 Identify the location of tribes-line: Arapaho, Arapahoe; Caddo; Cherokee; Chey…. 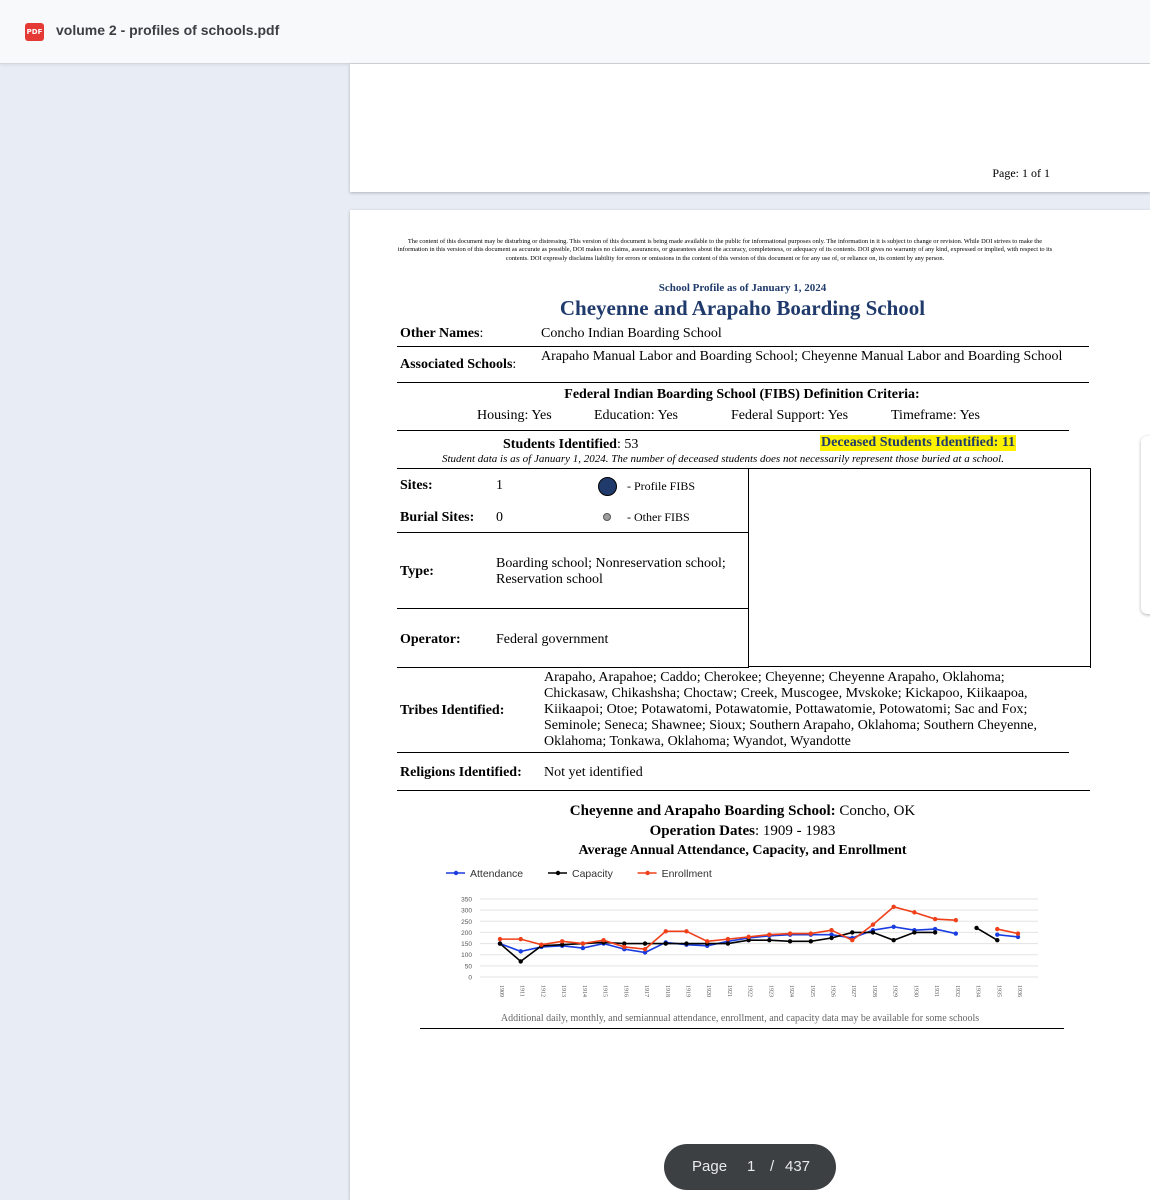
(774, 677).